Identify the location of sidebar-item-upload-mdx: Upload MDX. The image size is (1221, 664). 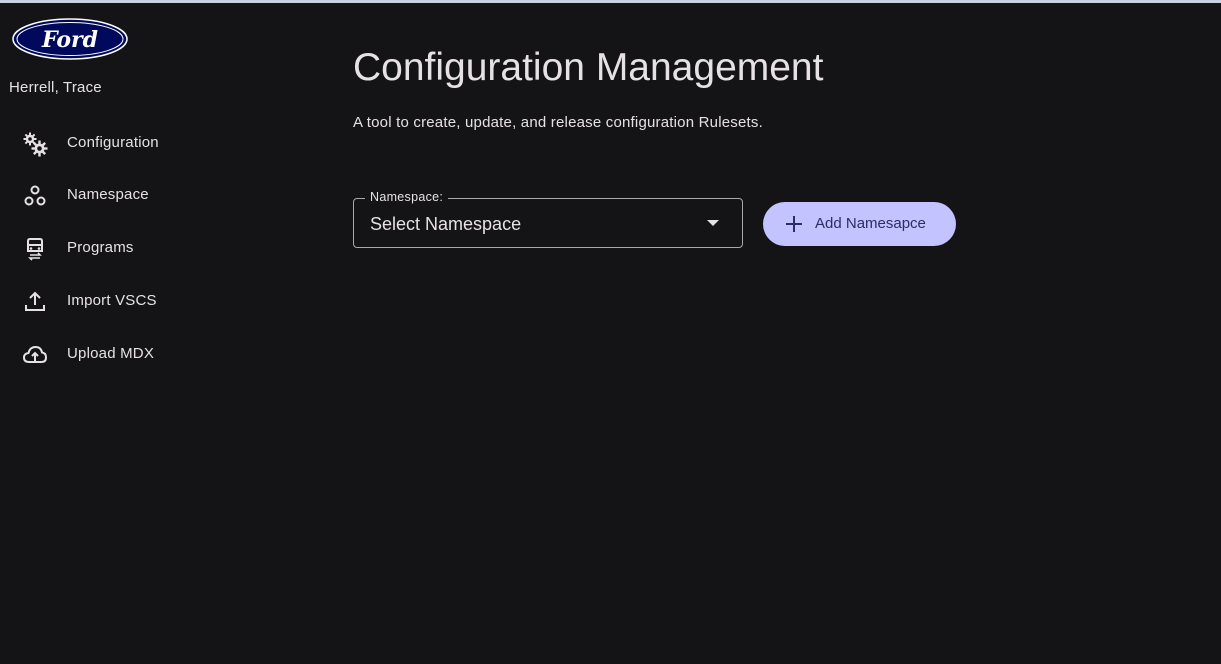
(150, 354).